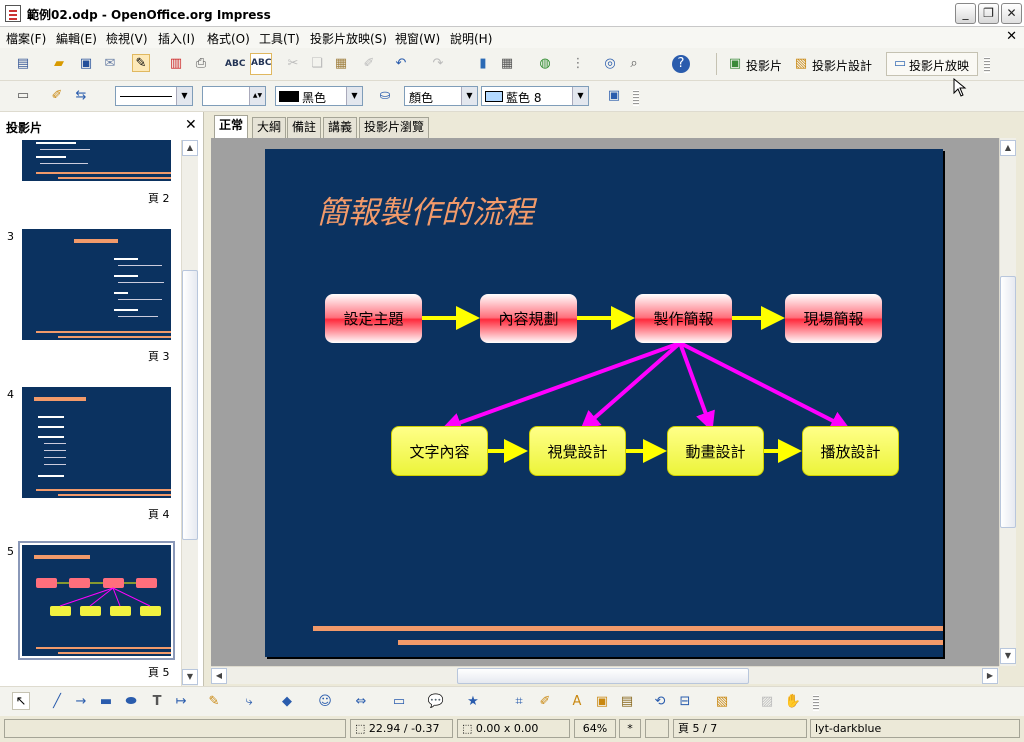 The image size is (1024, 742). What do you see at coordinates (81, 702) in the screenshot?
I see `arrow-line-icon: →` at bounding box center [81, 702].